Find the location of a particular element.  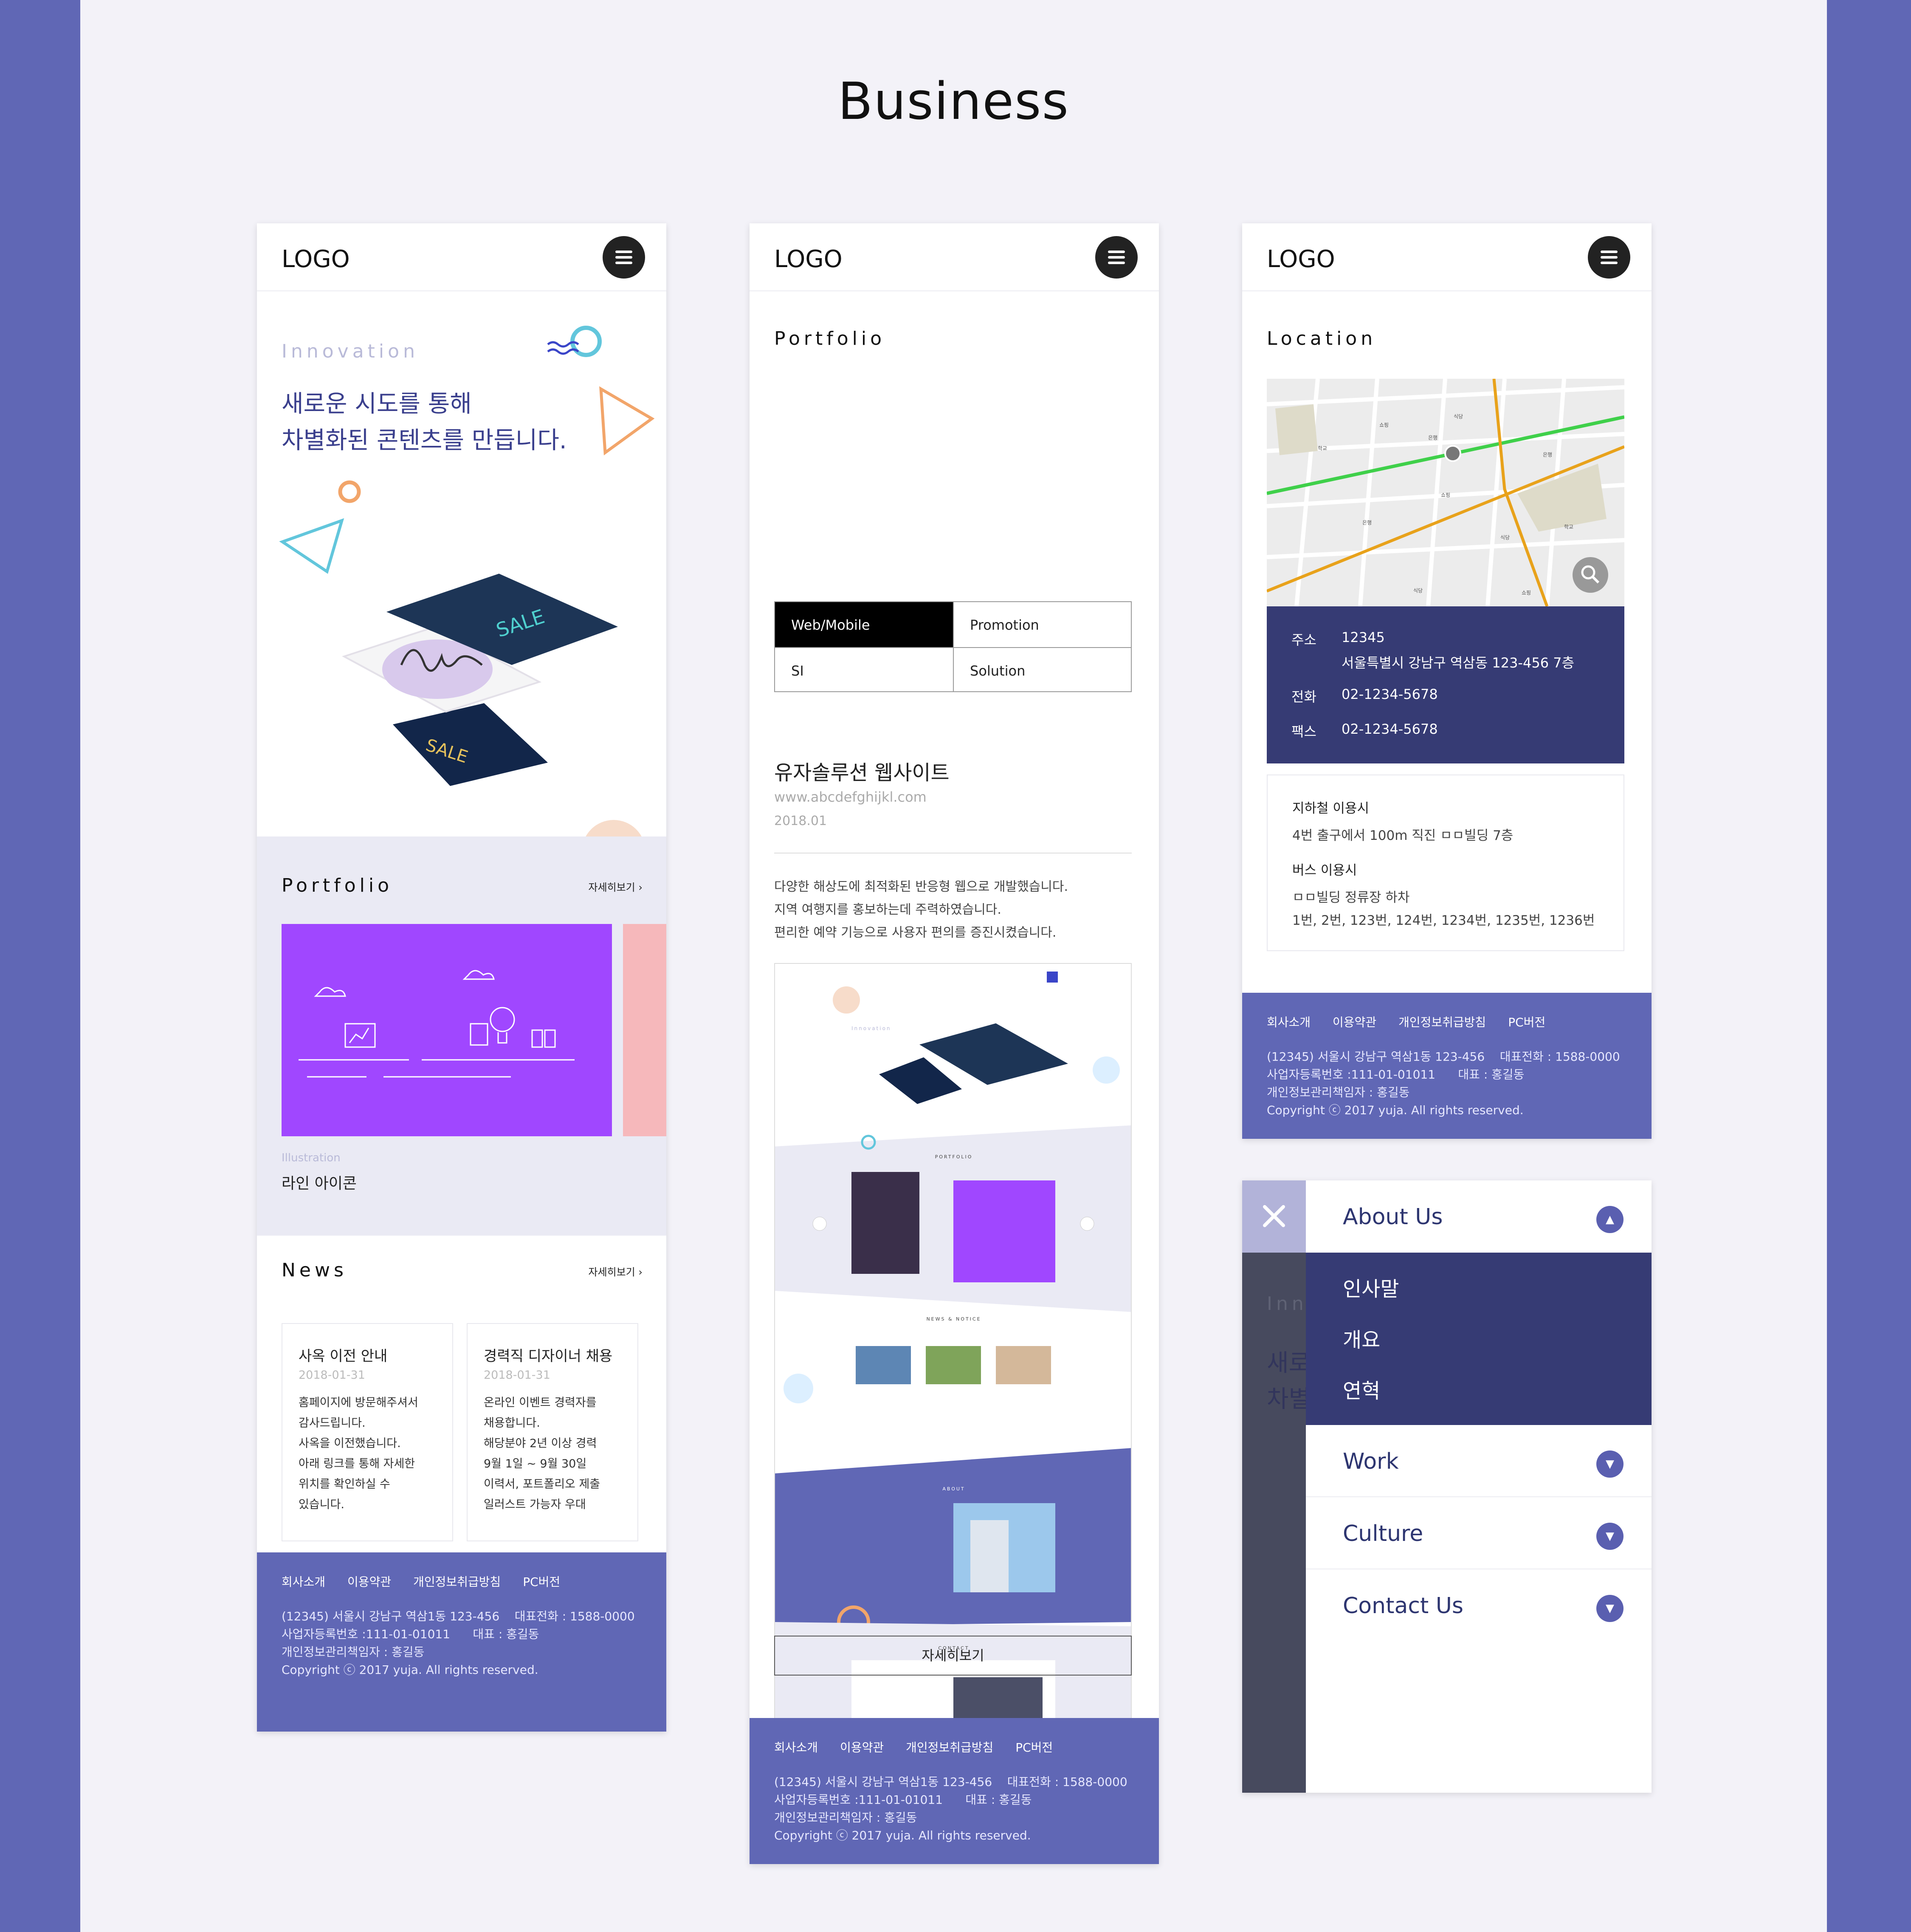

nav-item-label: About Us is located at coordinates (1393, 1217).